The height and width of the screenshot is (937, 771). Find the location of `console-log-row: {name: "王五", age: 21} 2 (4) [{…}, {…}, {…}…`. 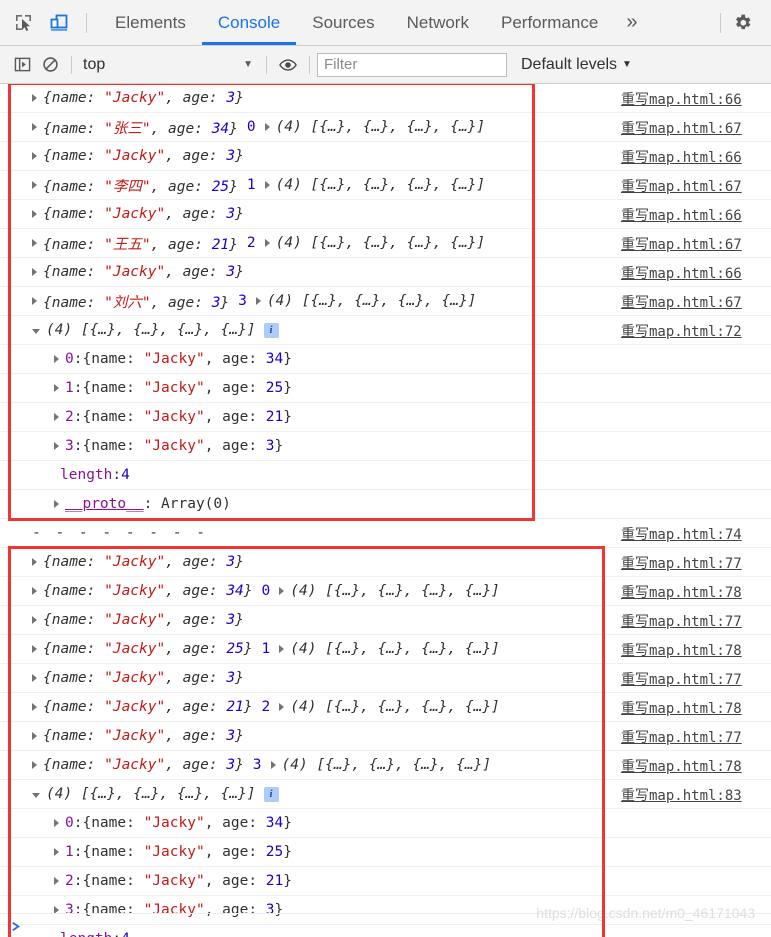

console-log-row: {name: "王五", age: 21} 2 (4) [{…}, {…}, {…}… is located at coordinates (385, 243).